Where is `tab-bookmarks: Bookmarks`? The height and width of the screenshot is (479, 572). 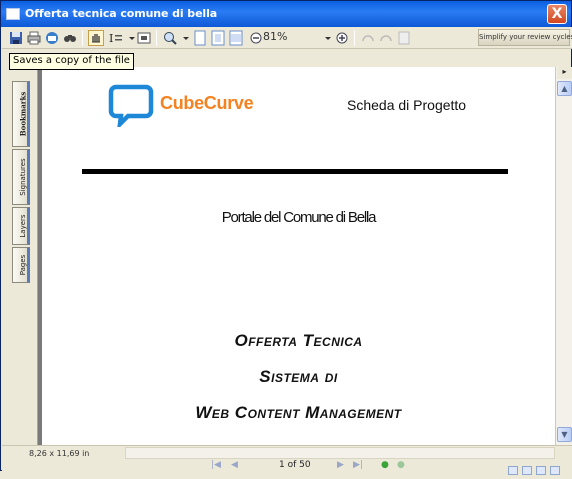
tab-bookmarks: Bookmarks is located at coordinates (21, 114).